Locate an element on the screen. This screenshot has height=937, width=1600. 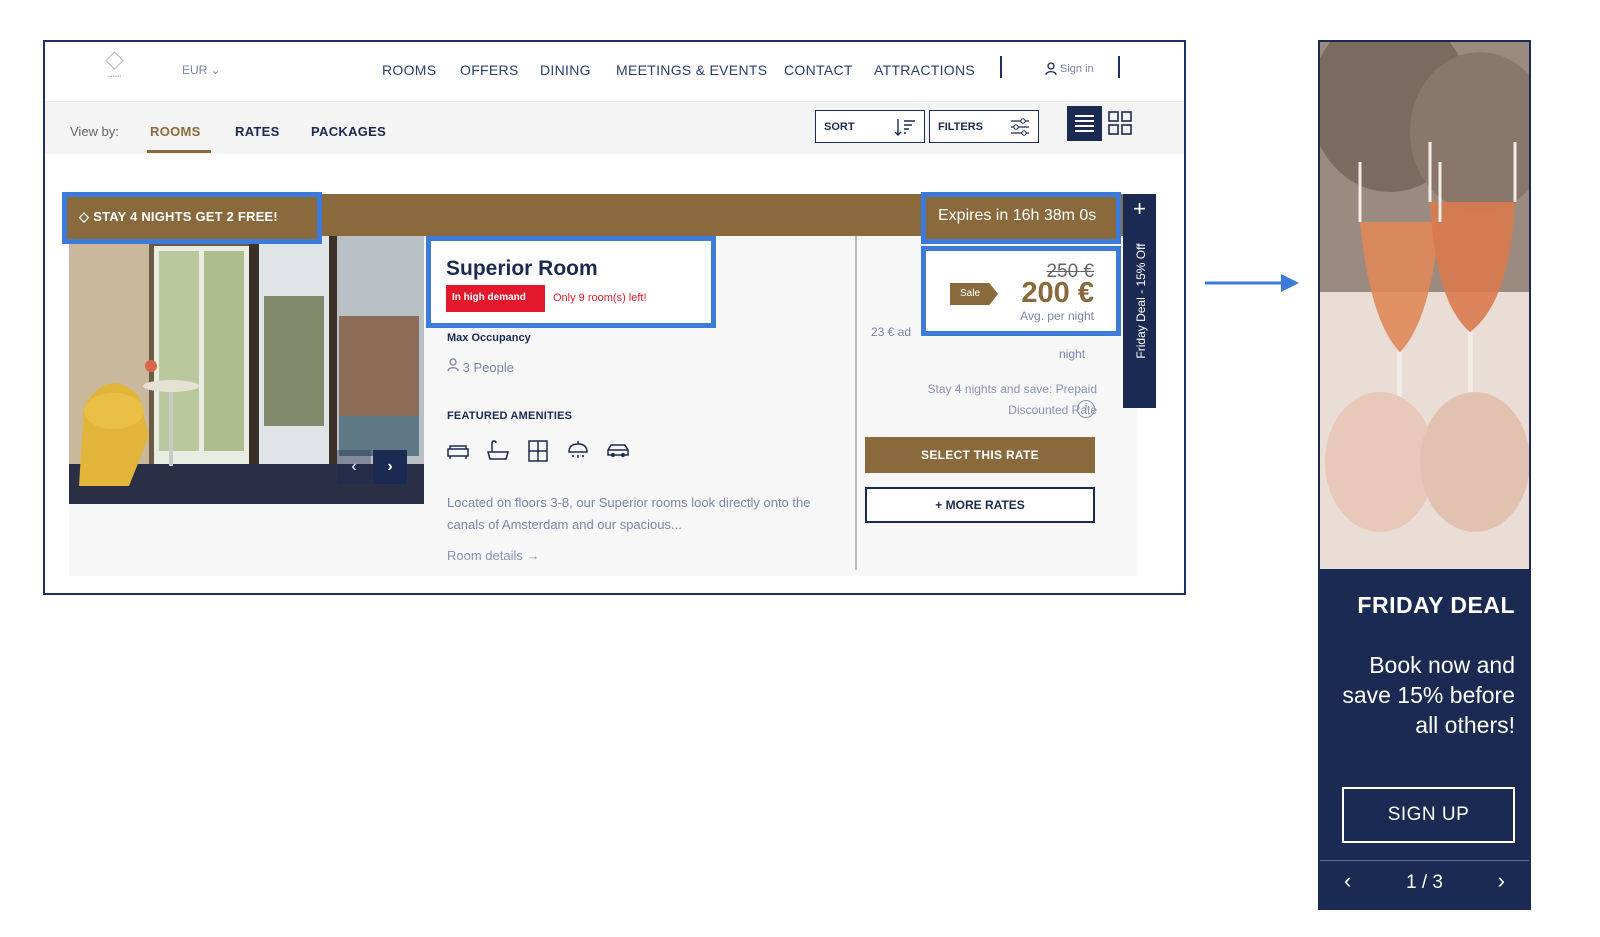
nav-meetings-events: MEETINGS & EVENTS is located at coordinates (691, 70).